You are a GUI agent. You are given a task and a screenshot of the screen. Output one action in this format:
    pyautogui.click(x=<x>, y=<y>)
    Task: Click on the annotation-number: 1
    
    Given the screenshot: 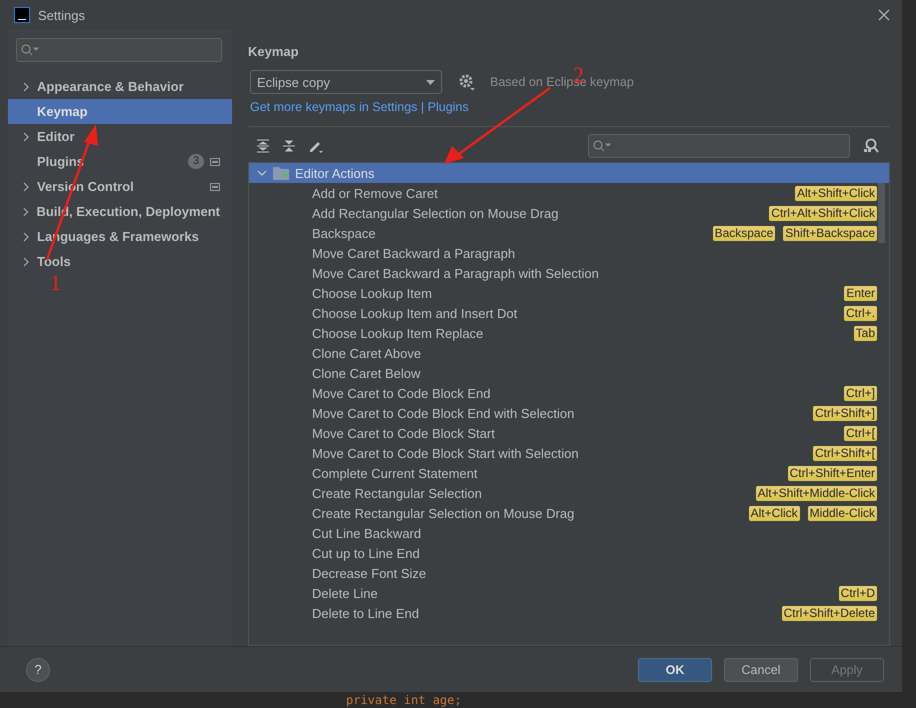 What is the action you would take?
    pyautogui.click(x=55, y=283)
    